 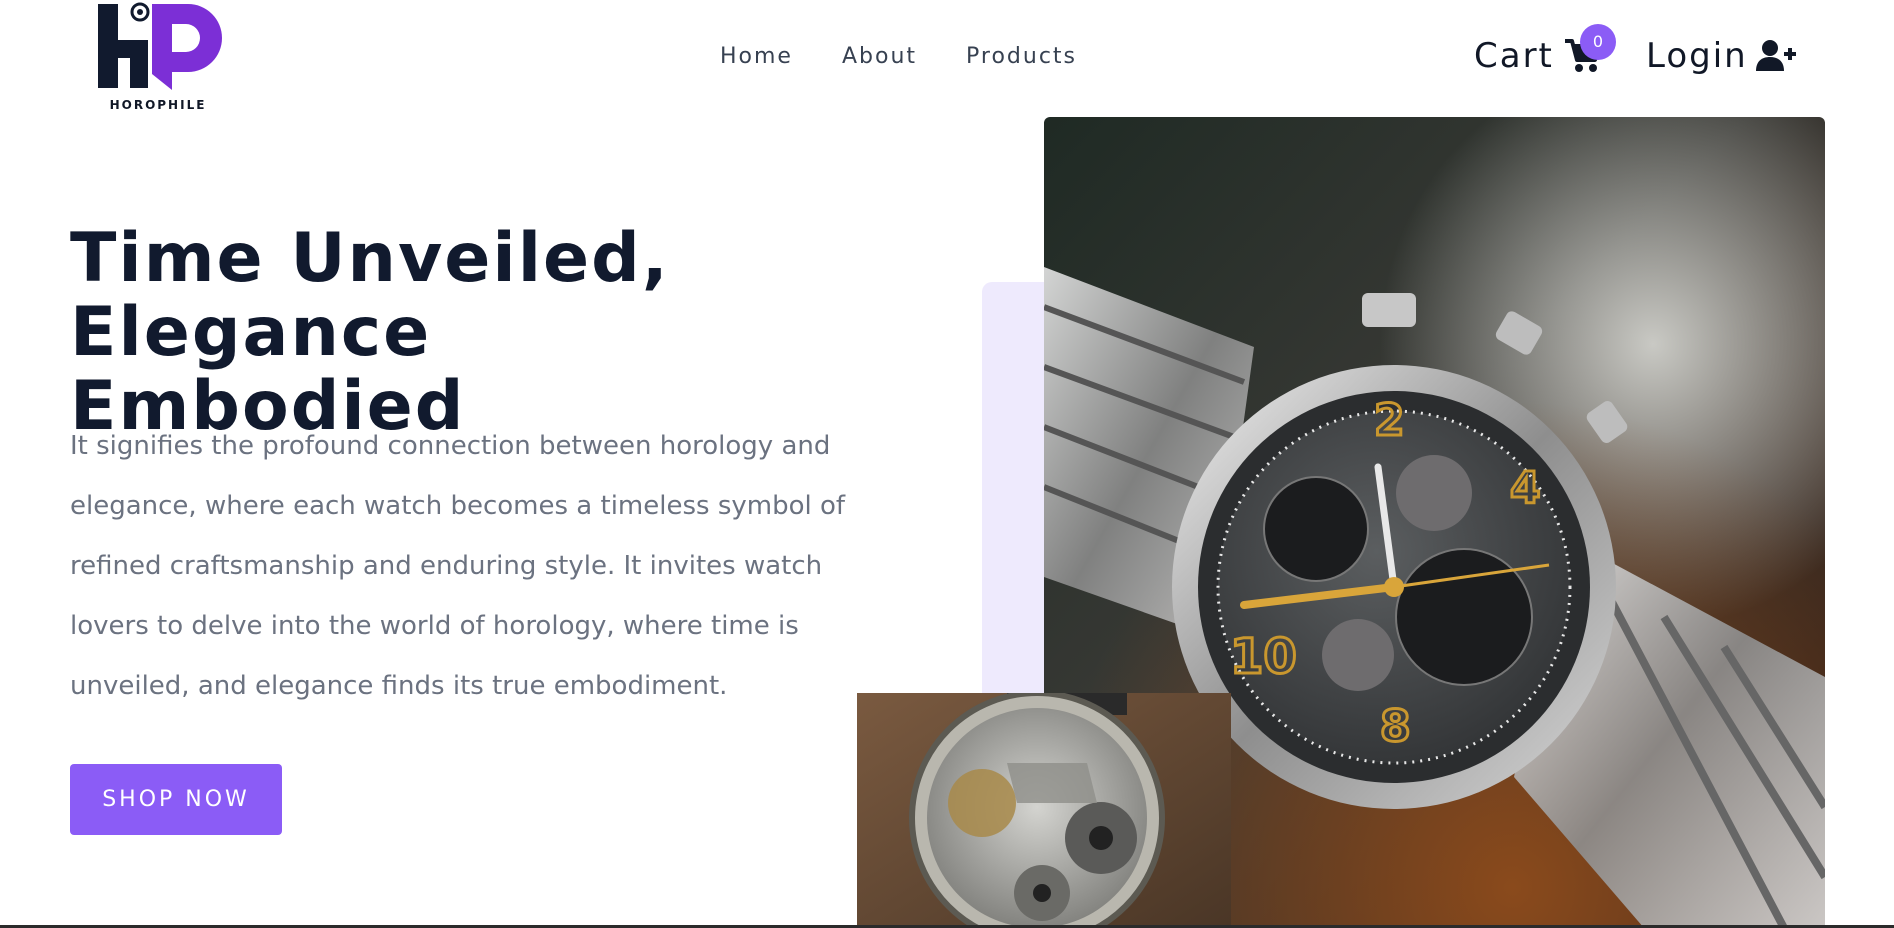 What do you see at coordinates (158, 105) in the screenshot?
I see `brand-name: HOROPHILE` at bounding box center [158, 105].